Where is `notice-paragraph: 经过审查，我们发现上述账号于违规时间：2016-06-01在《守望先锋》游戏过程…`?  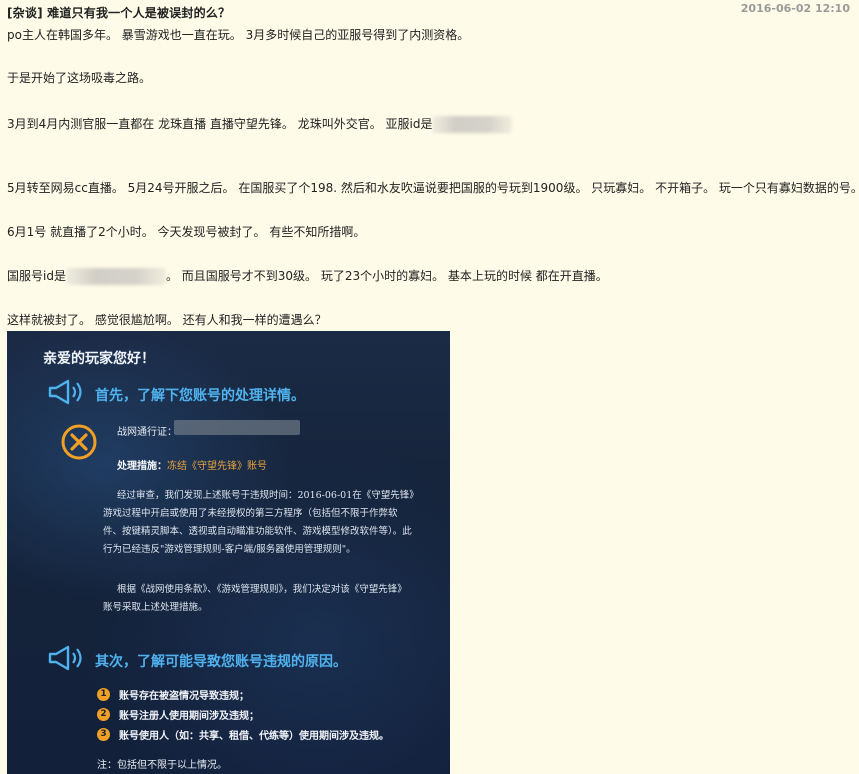
notice-paragraph: 经过审查，我们发现上述账号于违规时间：2016-06-01在《守望先锋》游戏过程… is located at coordinates (259, 522).